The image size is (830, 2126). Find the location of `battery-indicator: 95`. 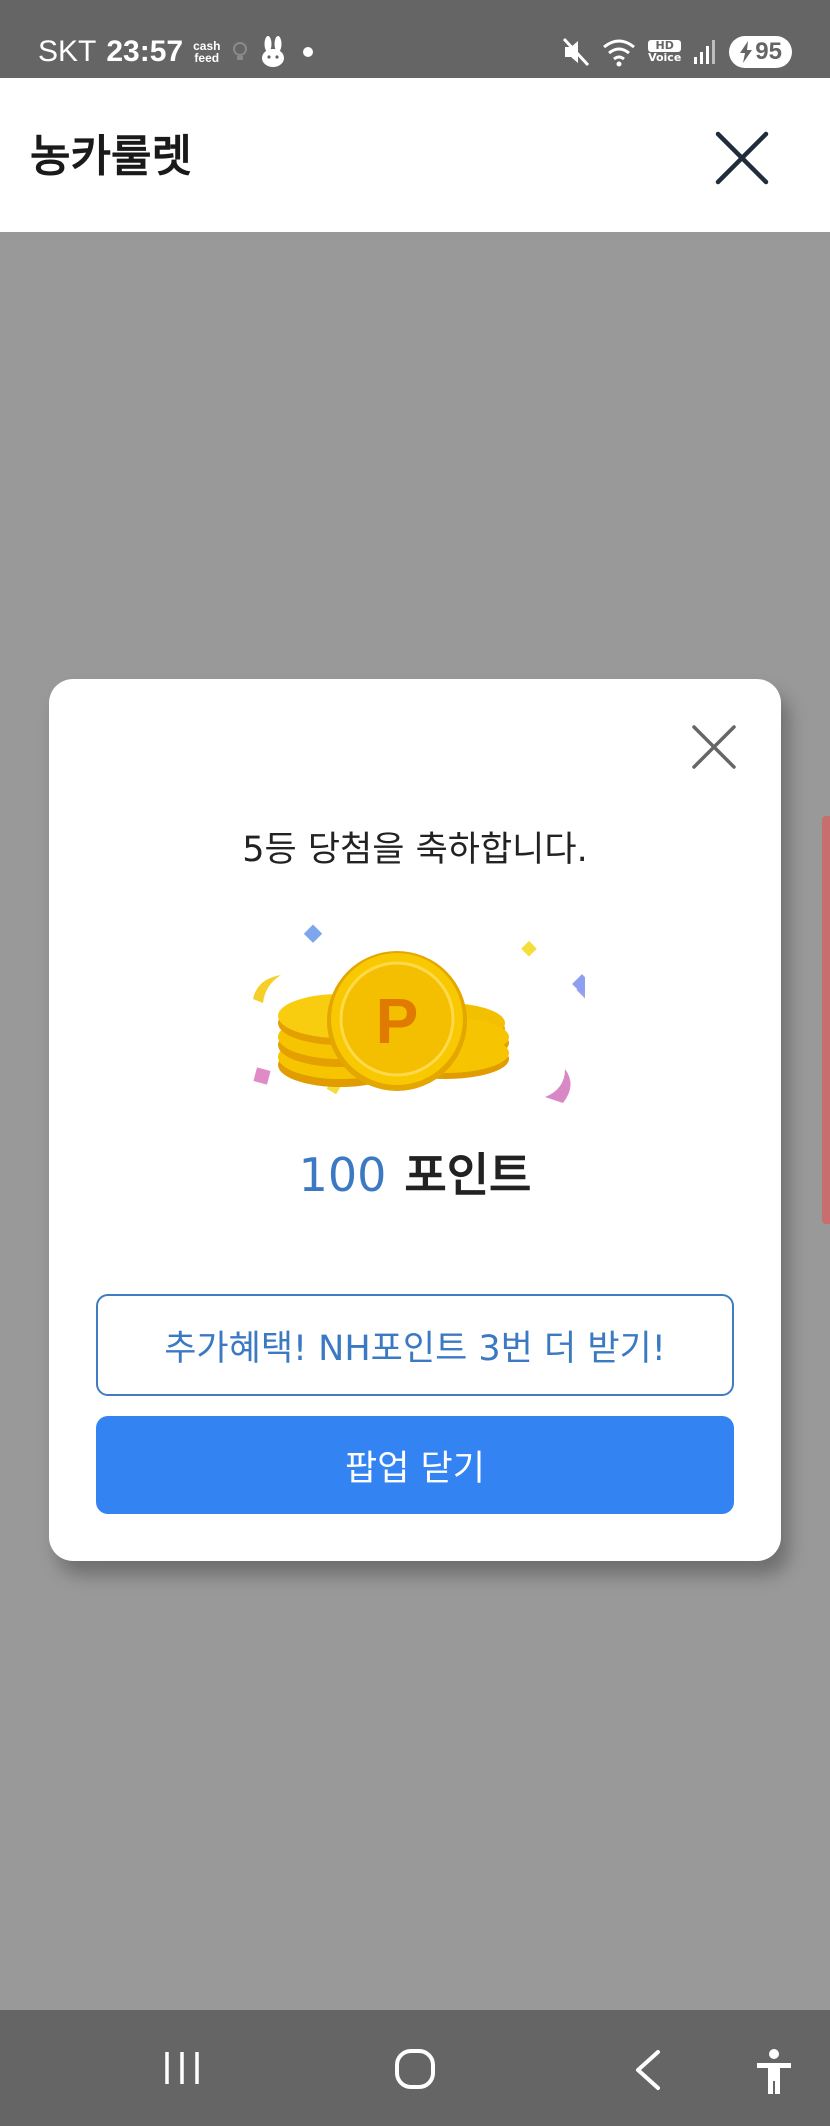

battery-indicator: 95 is located at coordinates (760, 52).